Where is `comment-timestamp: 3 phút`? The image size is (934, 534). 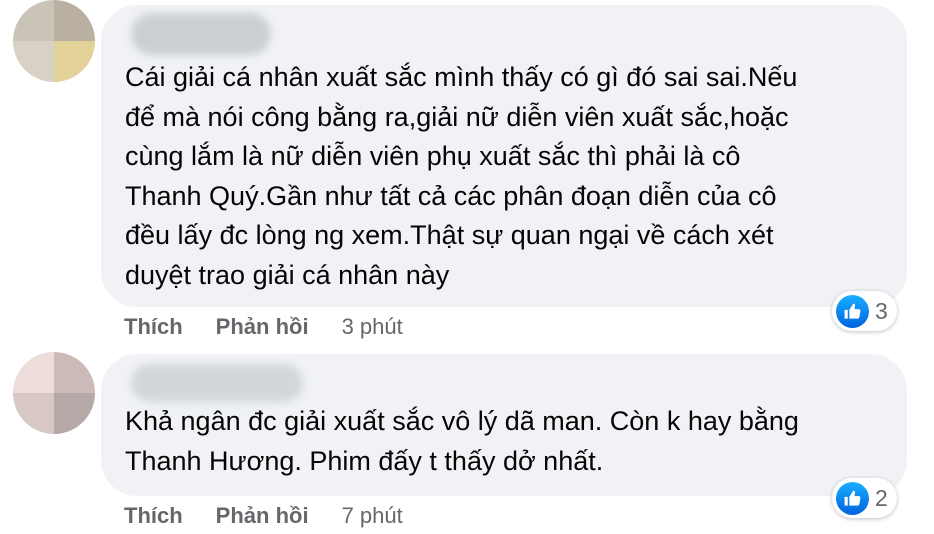 comment-timestamp: 3 phút is located at coordinates (372, 327).